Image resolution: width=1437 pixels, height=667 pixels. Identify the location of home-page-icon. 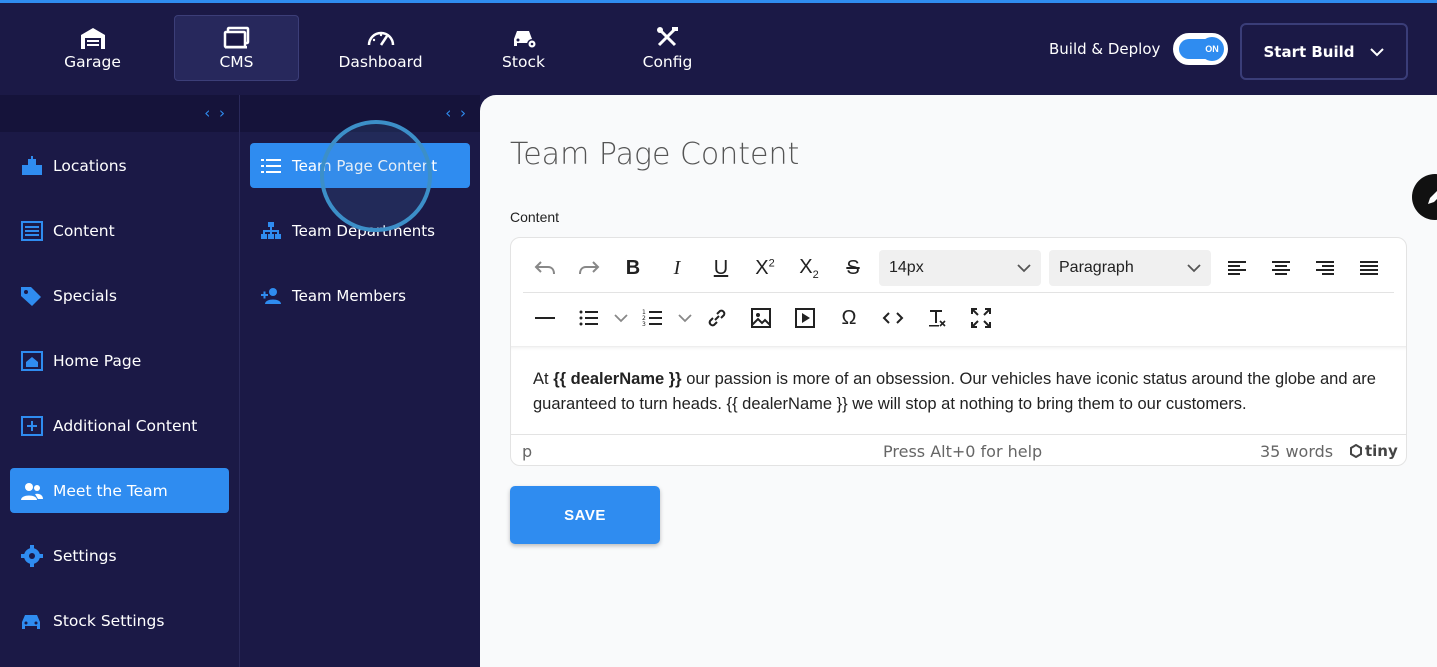
(32, 360).